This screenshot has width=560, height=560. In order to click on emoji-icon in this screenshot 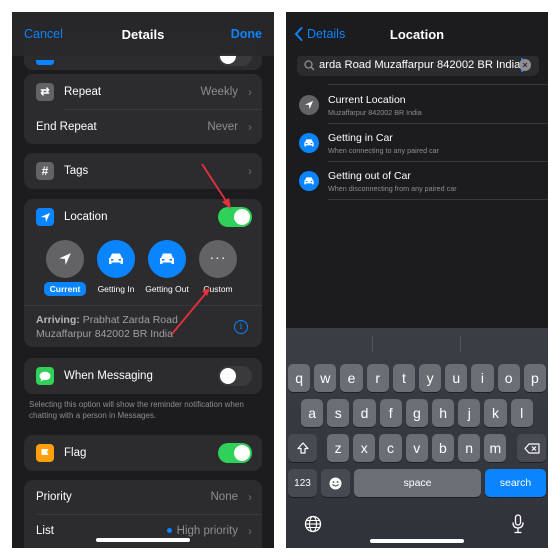, I will do `click(335, 483)`.